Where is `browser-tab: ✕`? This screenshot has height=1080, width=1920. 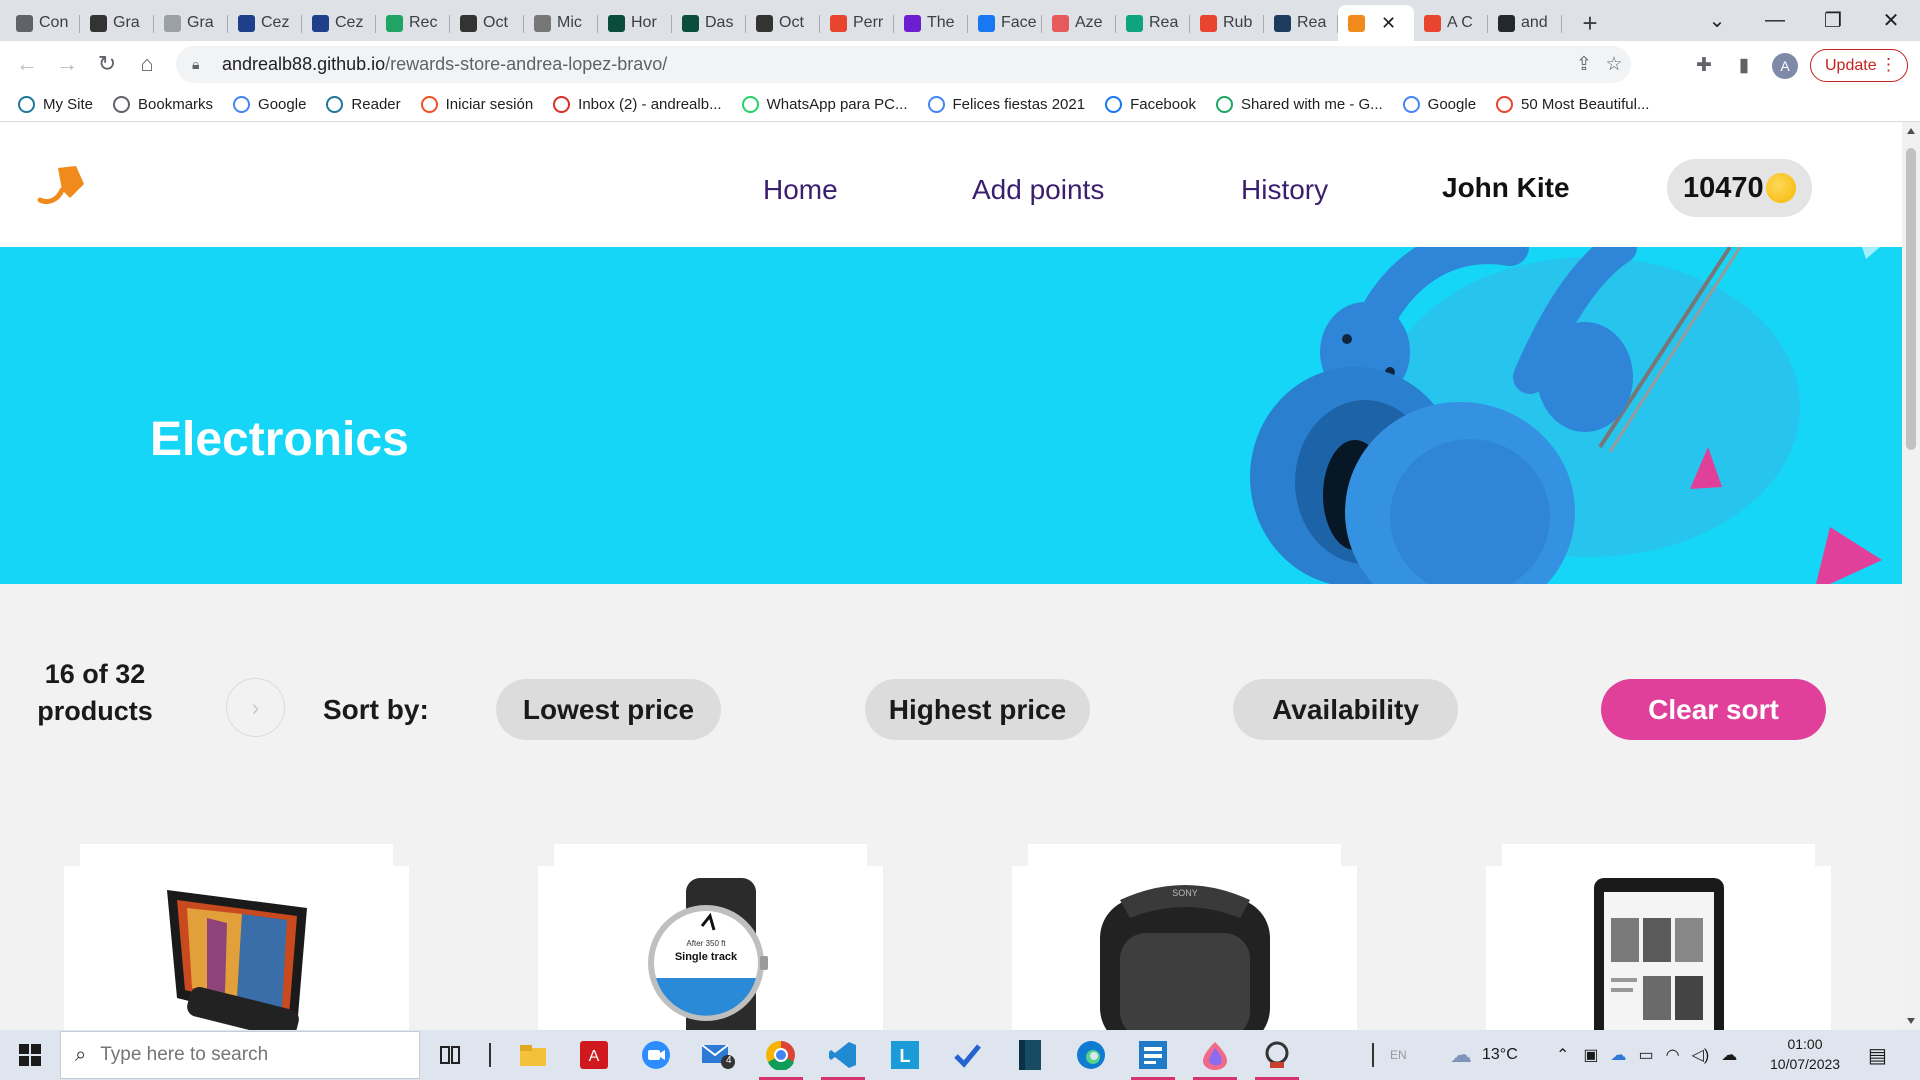
browser-tab: ✕ is located at coordinates (1376, 23).